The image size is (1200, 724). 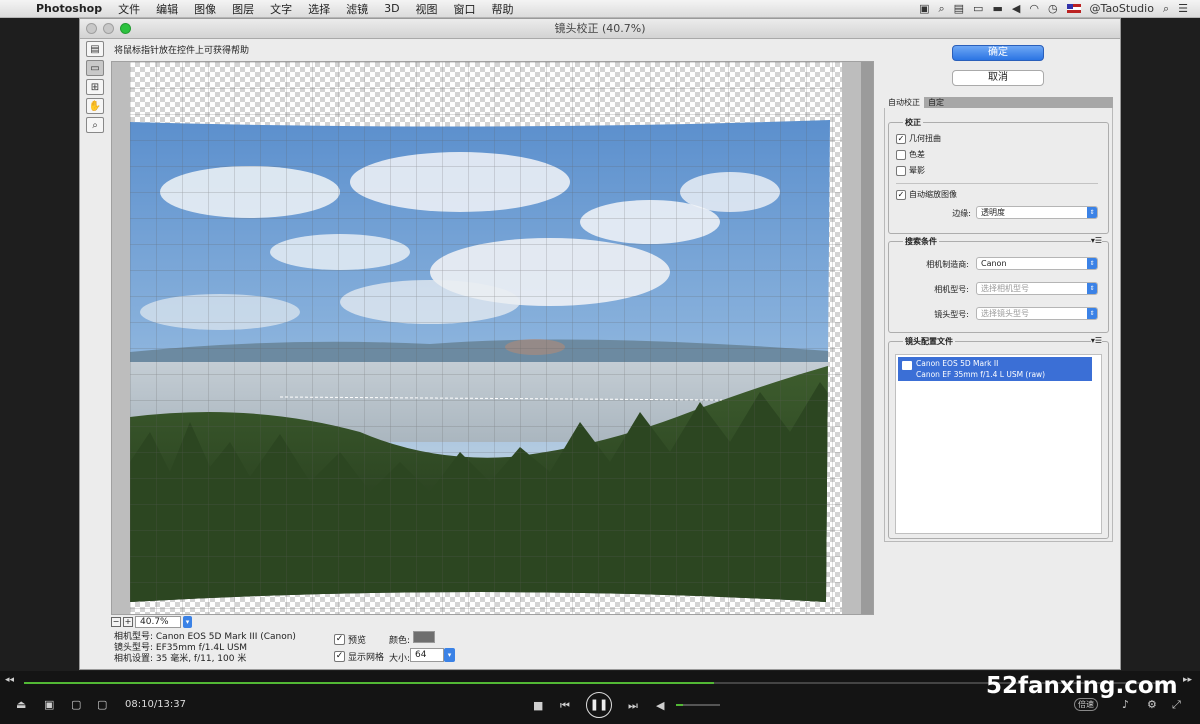 I want to click on profiles-menu-icon: ▾☰, so click(x=1096, y=340).